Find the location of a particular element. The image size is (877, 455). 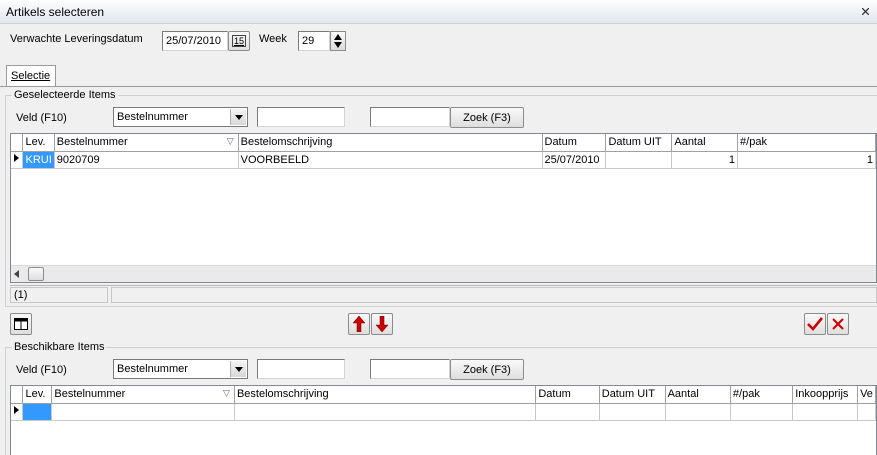

cell-inkoopprijs is located at coordinates (825, 412).